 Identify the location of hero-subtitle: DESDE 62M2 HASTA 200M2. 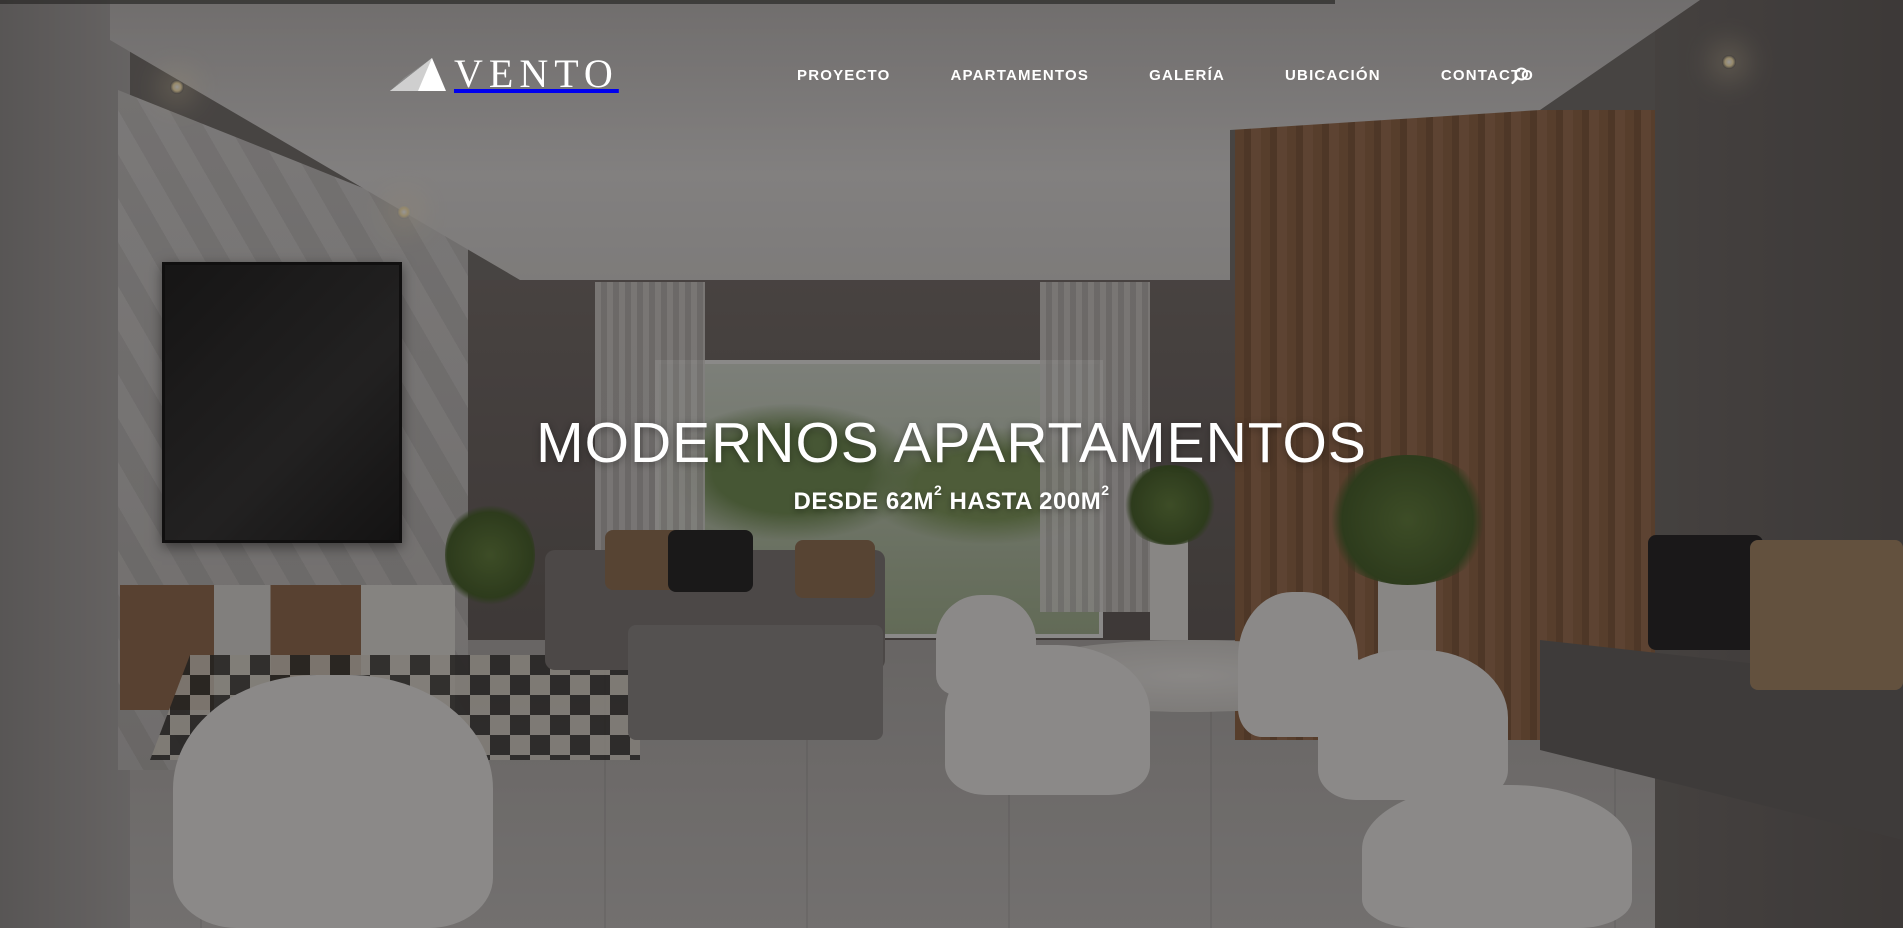
(951, 499).